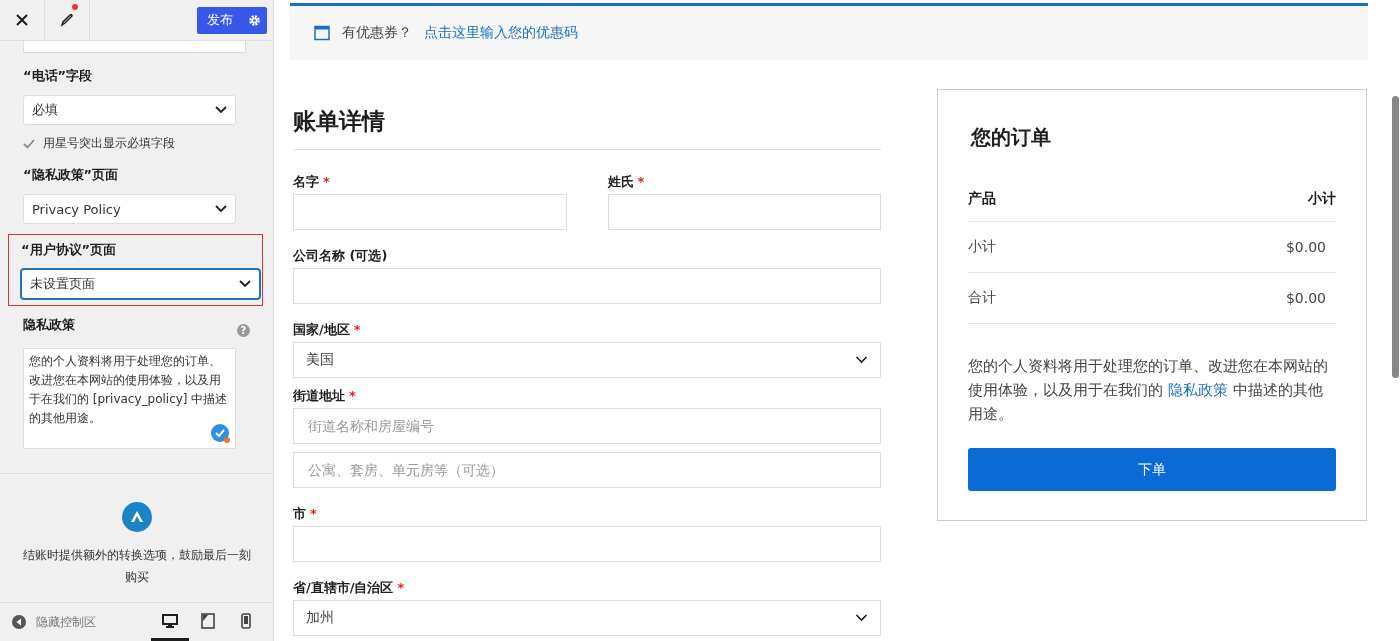 The image size is (1400, 641). Describe the element at coordinates (1395, 237) in the screenshot. I see `scrollbar-thumb` at that location.